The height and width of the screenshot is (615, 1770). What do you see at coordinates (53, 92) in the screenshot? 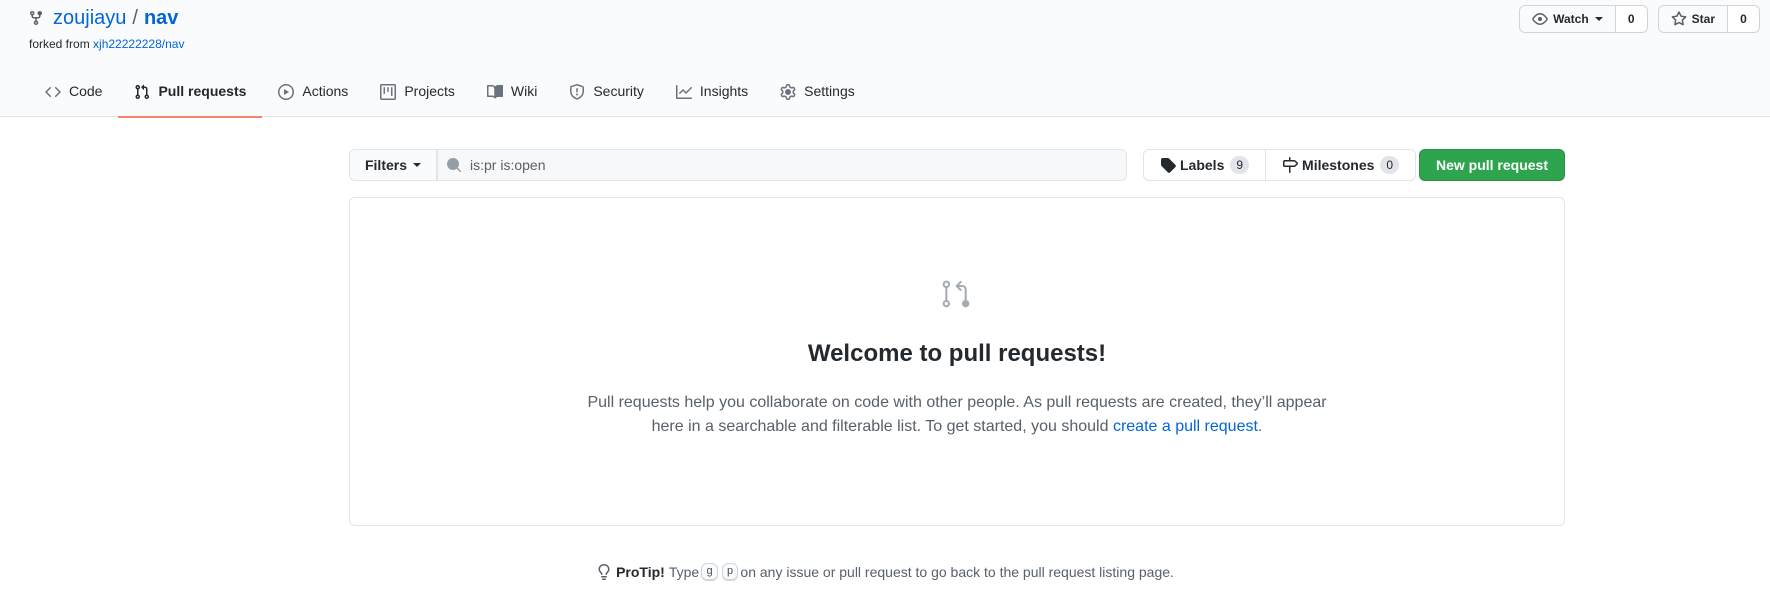
I see `code-icon` at bounding box center [53, 92].